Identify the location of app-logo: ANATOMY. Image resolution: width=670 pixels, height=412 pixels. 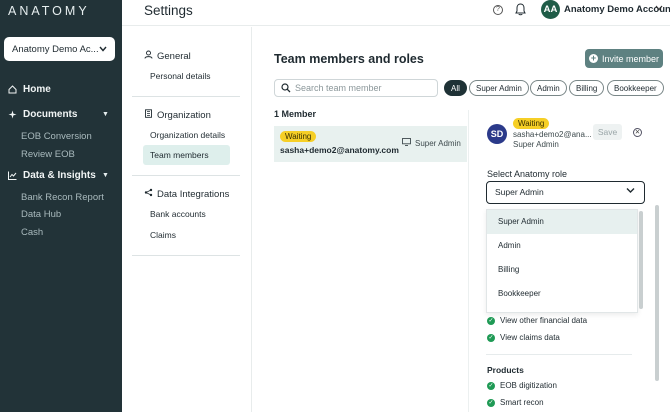
(49, 11).